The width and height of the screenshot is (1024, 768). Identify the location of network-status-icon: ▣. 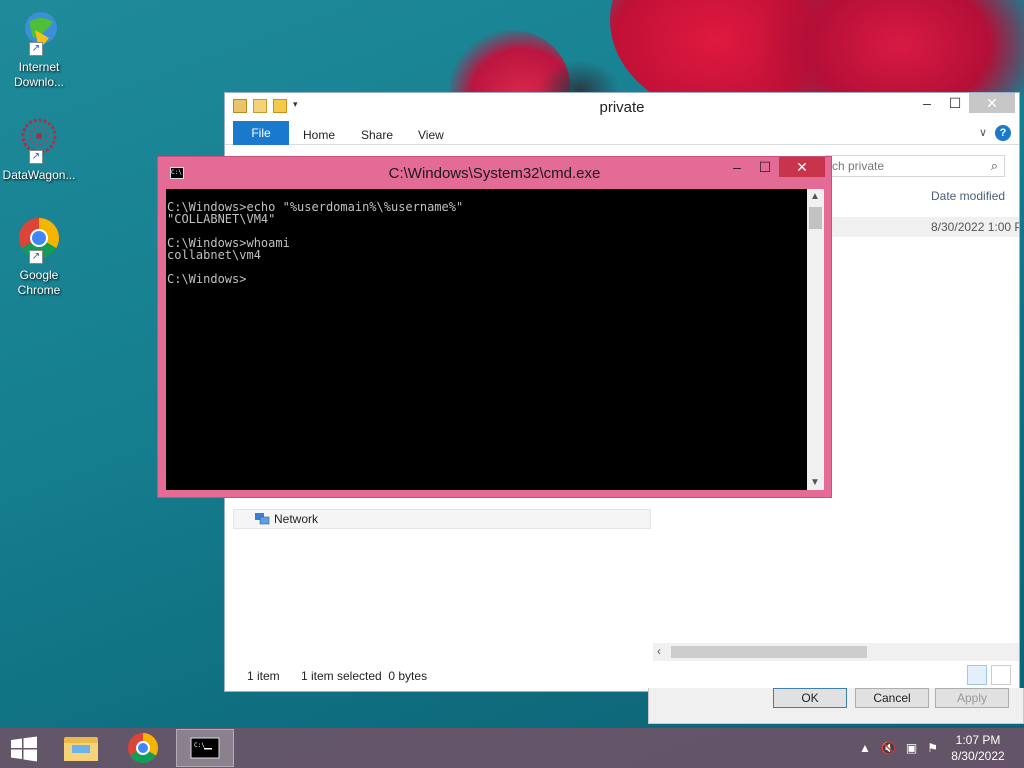
(911, 748).